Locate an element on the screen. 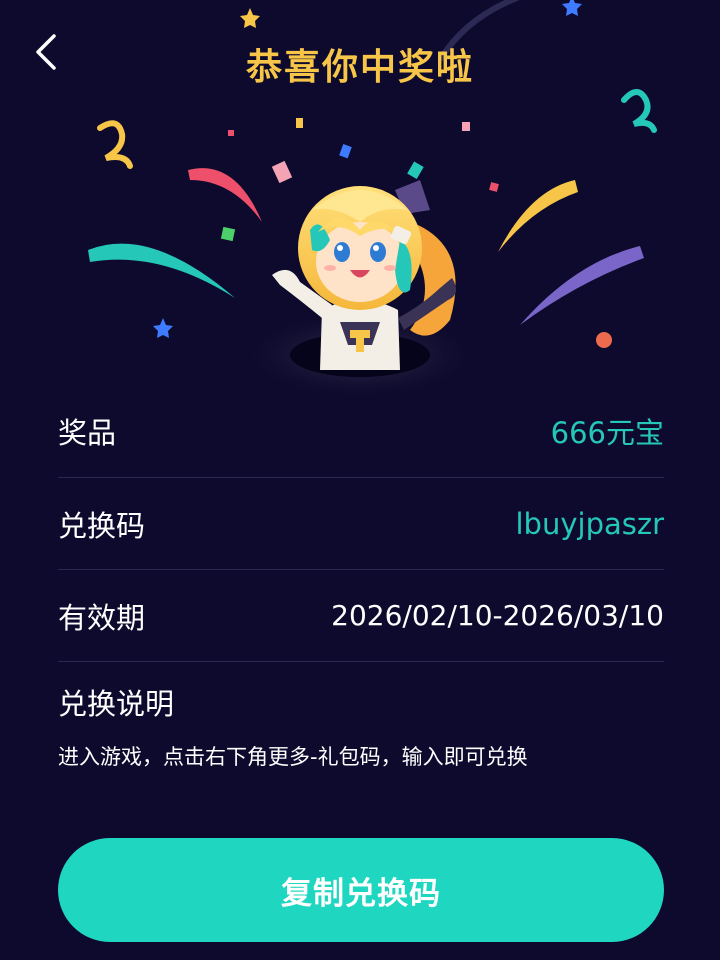 This screenshot has width=720, height=960. instructions-text: 进入游戏，点击右下角更多-礼包码，输入即可兑换 is located at coordinates (293, 757).